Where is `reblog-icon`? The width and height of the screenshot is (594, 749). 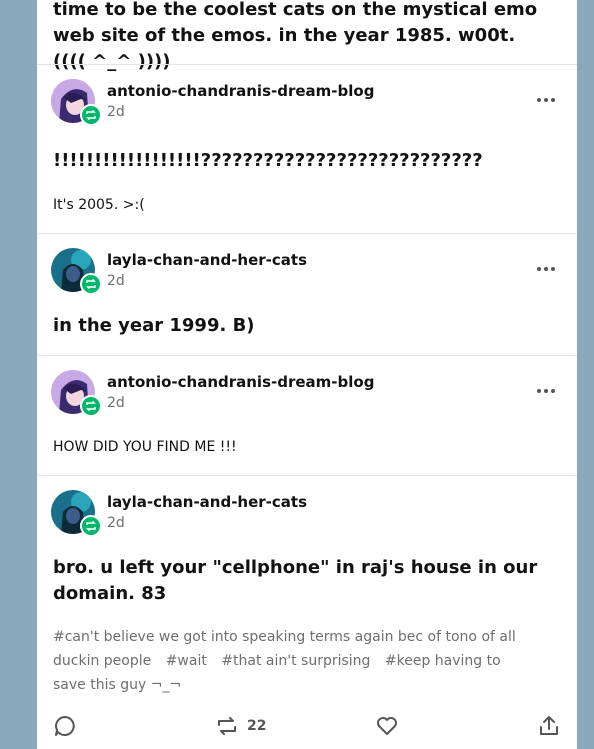 reblog-icon is located at coordinates (227, 726).